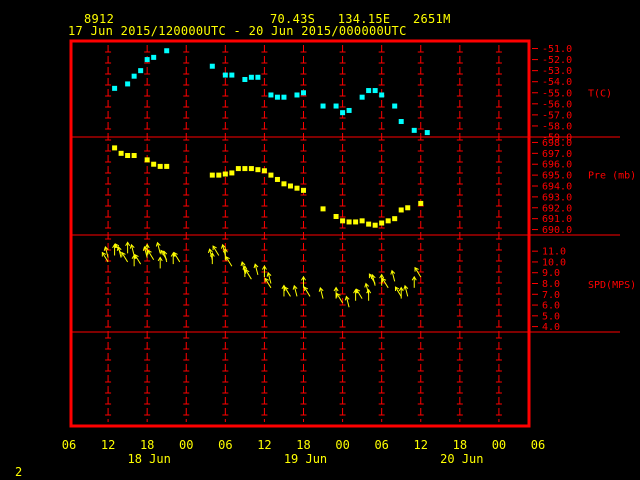 This screenshot has width=640, height=480. I want to click on y-tick-label-pressure: 695.0, so click(557, 176).